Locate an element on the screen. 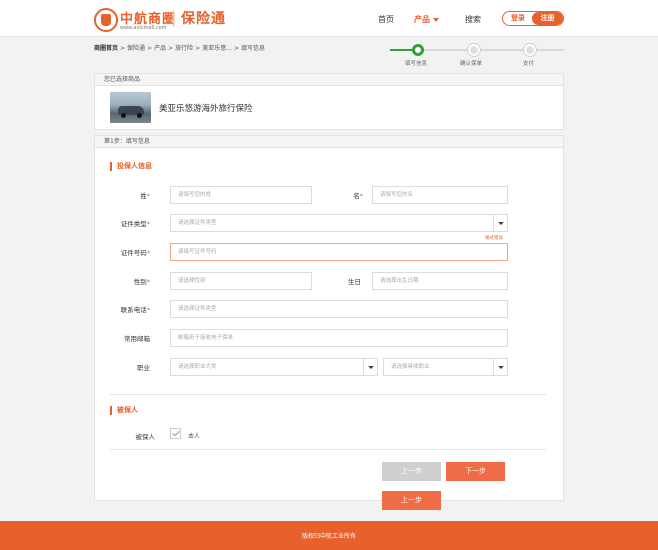 The width and height of the screenshot is (658, 550). nav-products-label: 产品 is located at coordinates (422, 19).